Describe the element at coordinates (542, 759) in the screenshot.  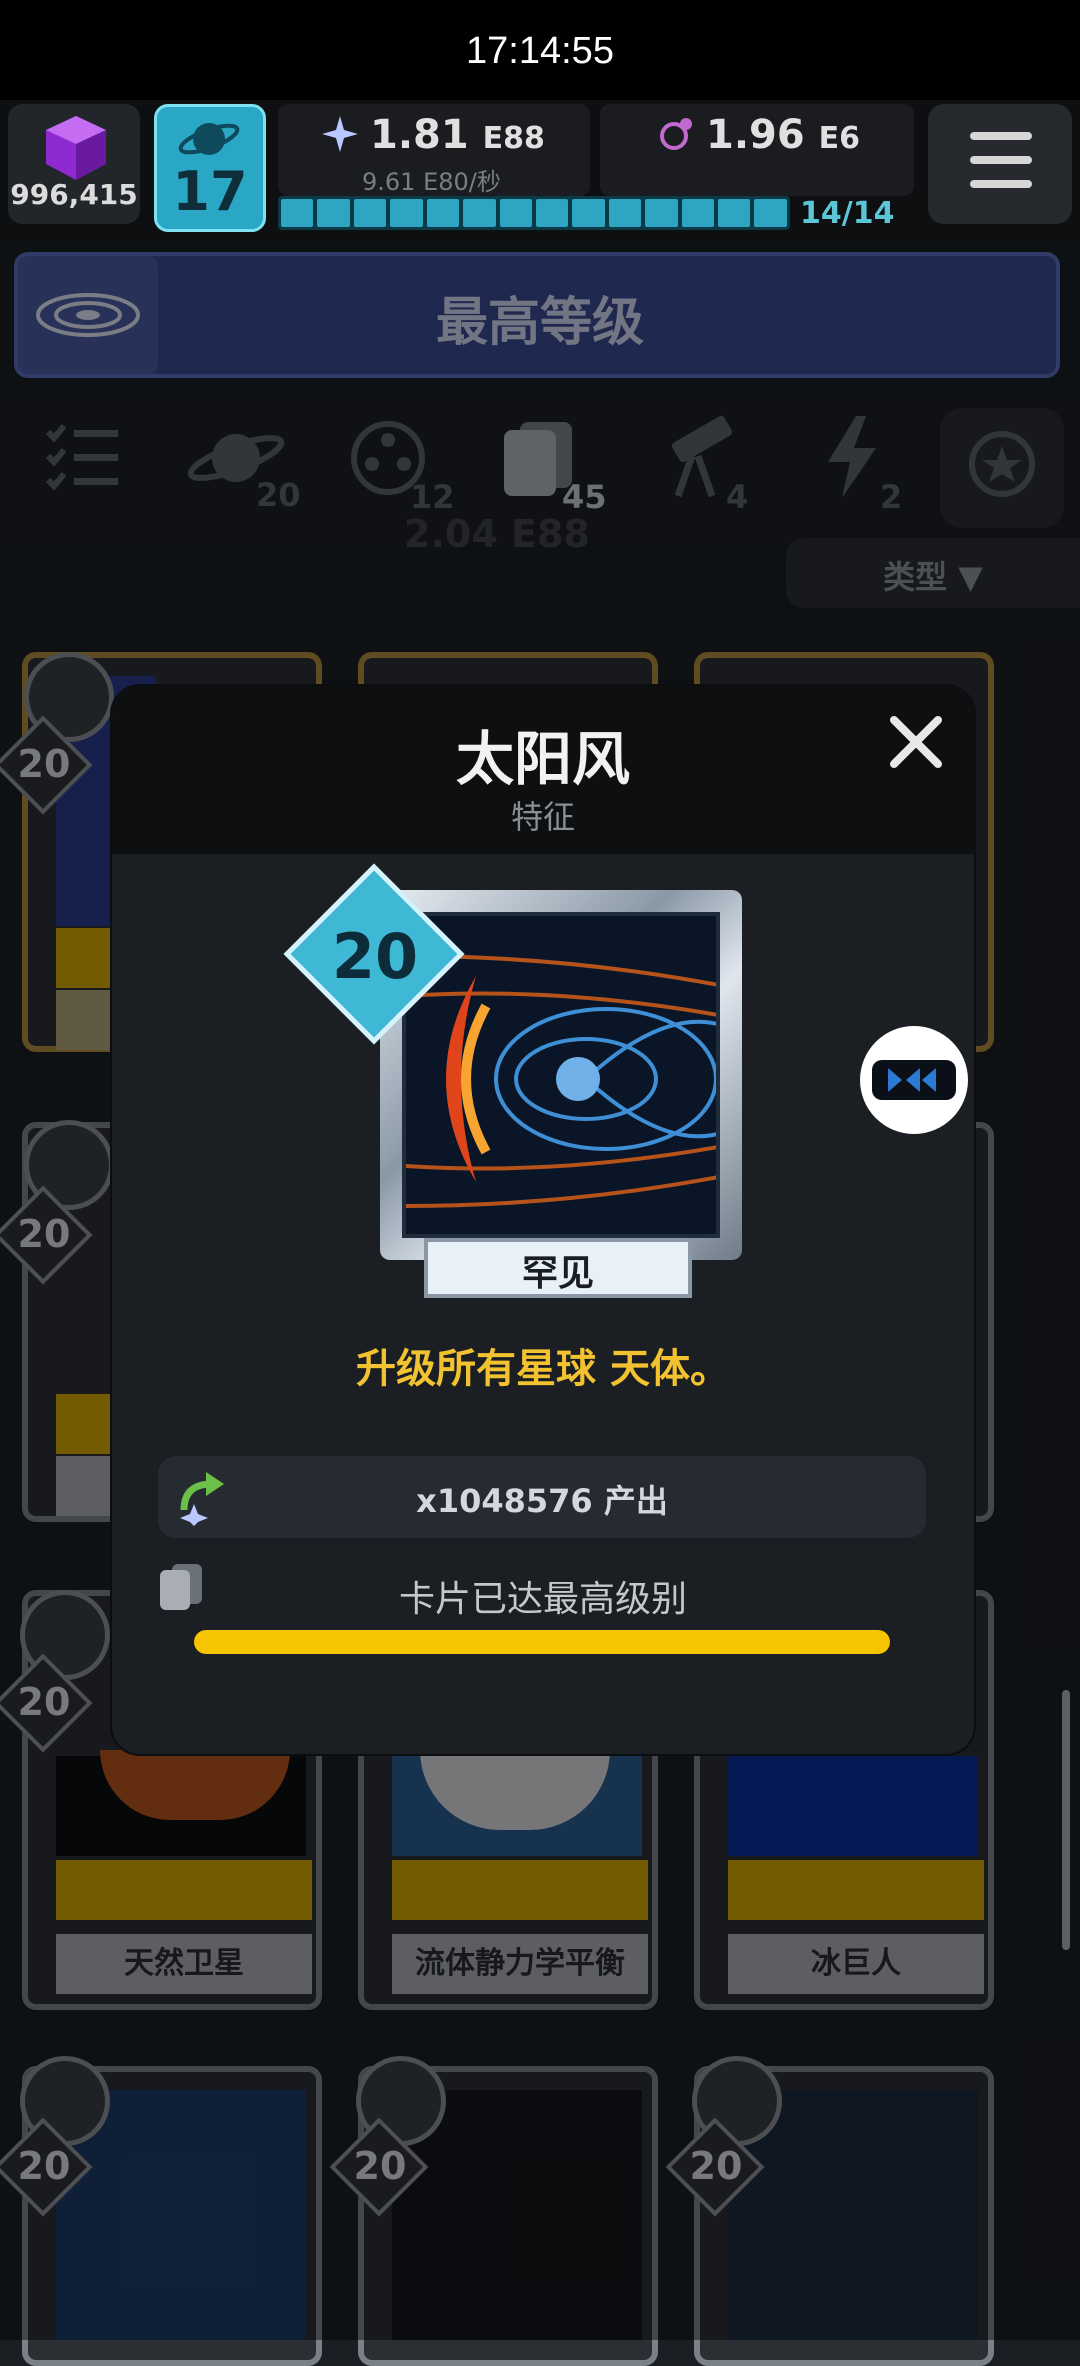
I see `modal-title: 太阳风` at that location.